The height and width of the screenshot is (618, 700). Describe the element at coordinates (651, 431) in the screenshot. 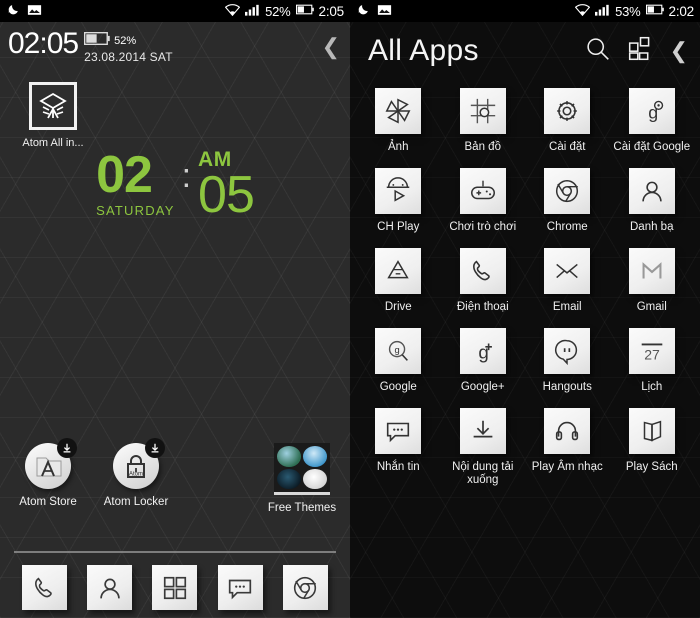

I see `play-books-icon` at that location.